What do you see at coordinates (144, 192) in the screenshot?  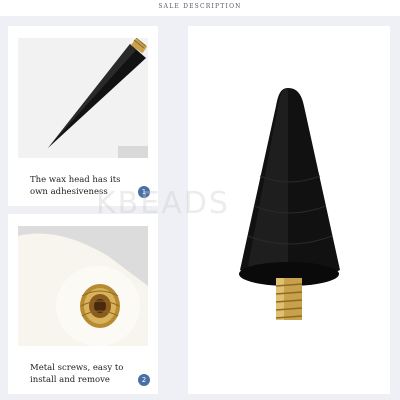 I see `number-badge-icon: 1` at bounding box center [144, 192].